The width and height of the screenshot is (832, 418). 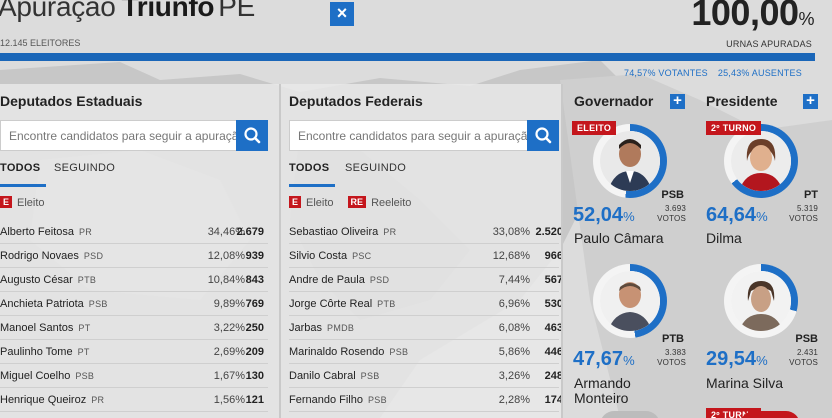 I want to click on urnas-progress-bar, so click(x=407, y=57).